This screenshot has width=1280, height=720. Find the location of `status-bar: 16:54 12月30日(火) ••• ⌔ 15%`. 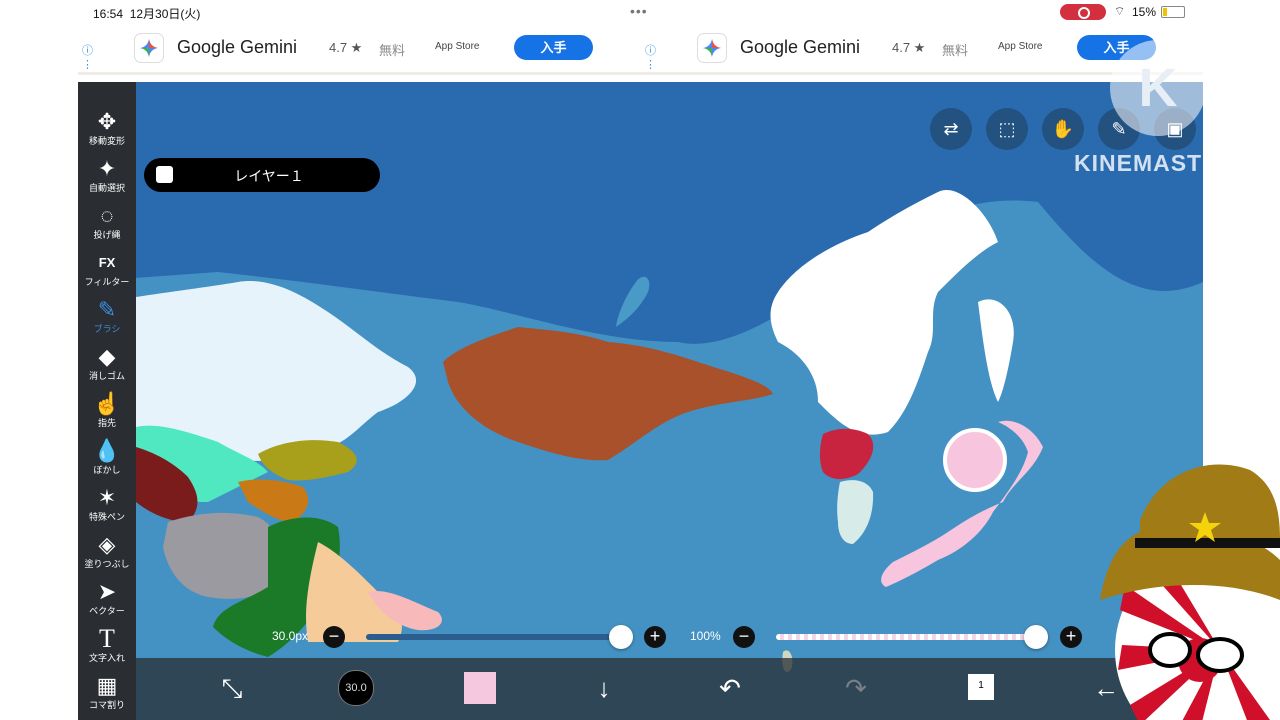

status-bar: 16:54 12月30日(火) ••• ⌔ 15% is located at coordinates (640, 12).